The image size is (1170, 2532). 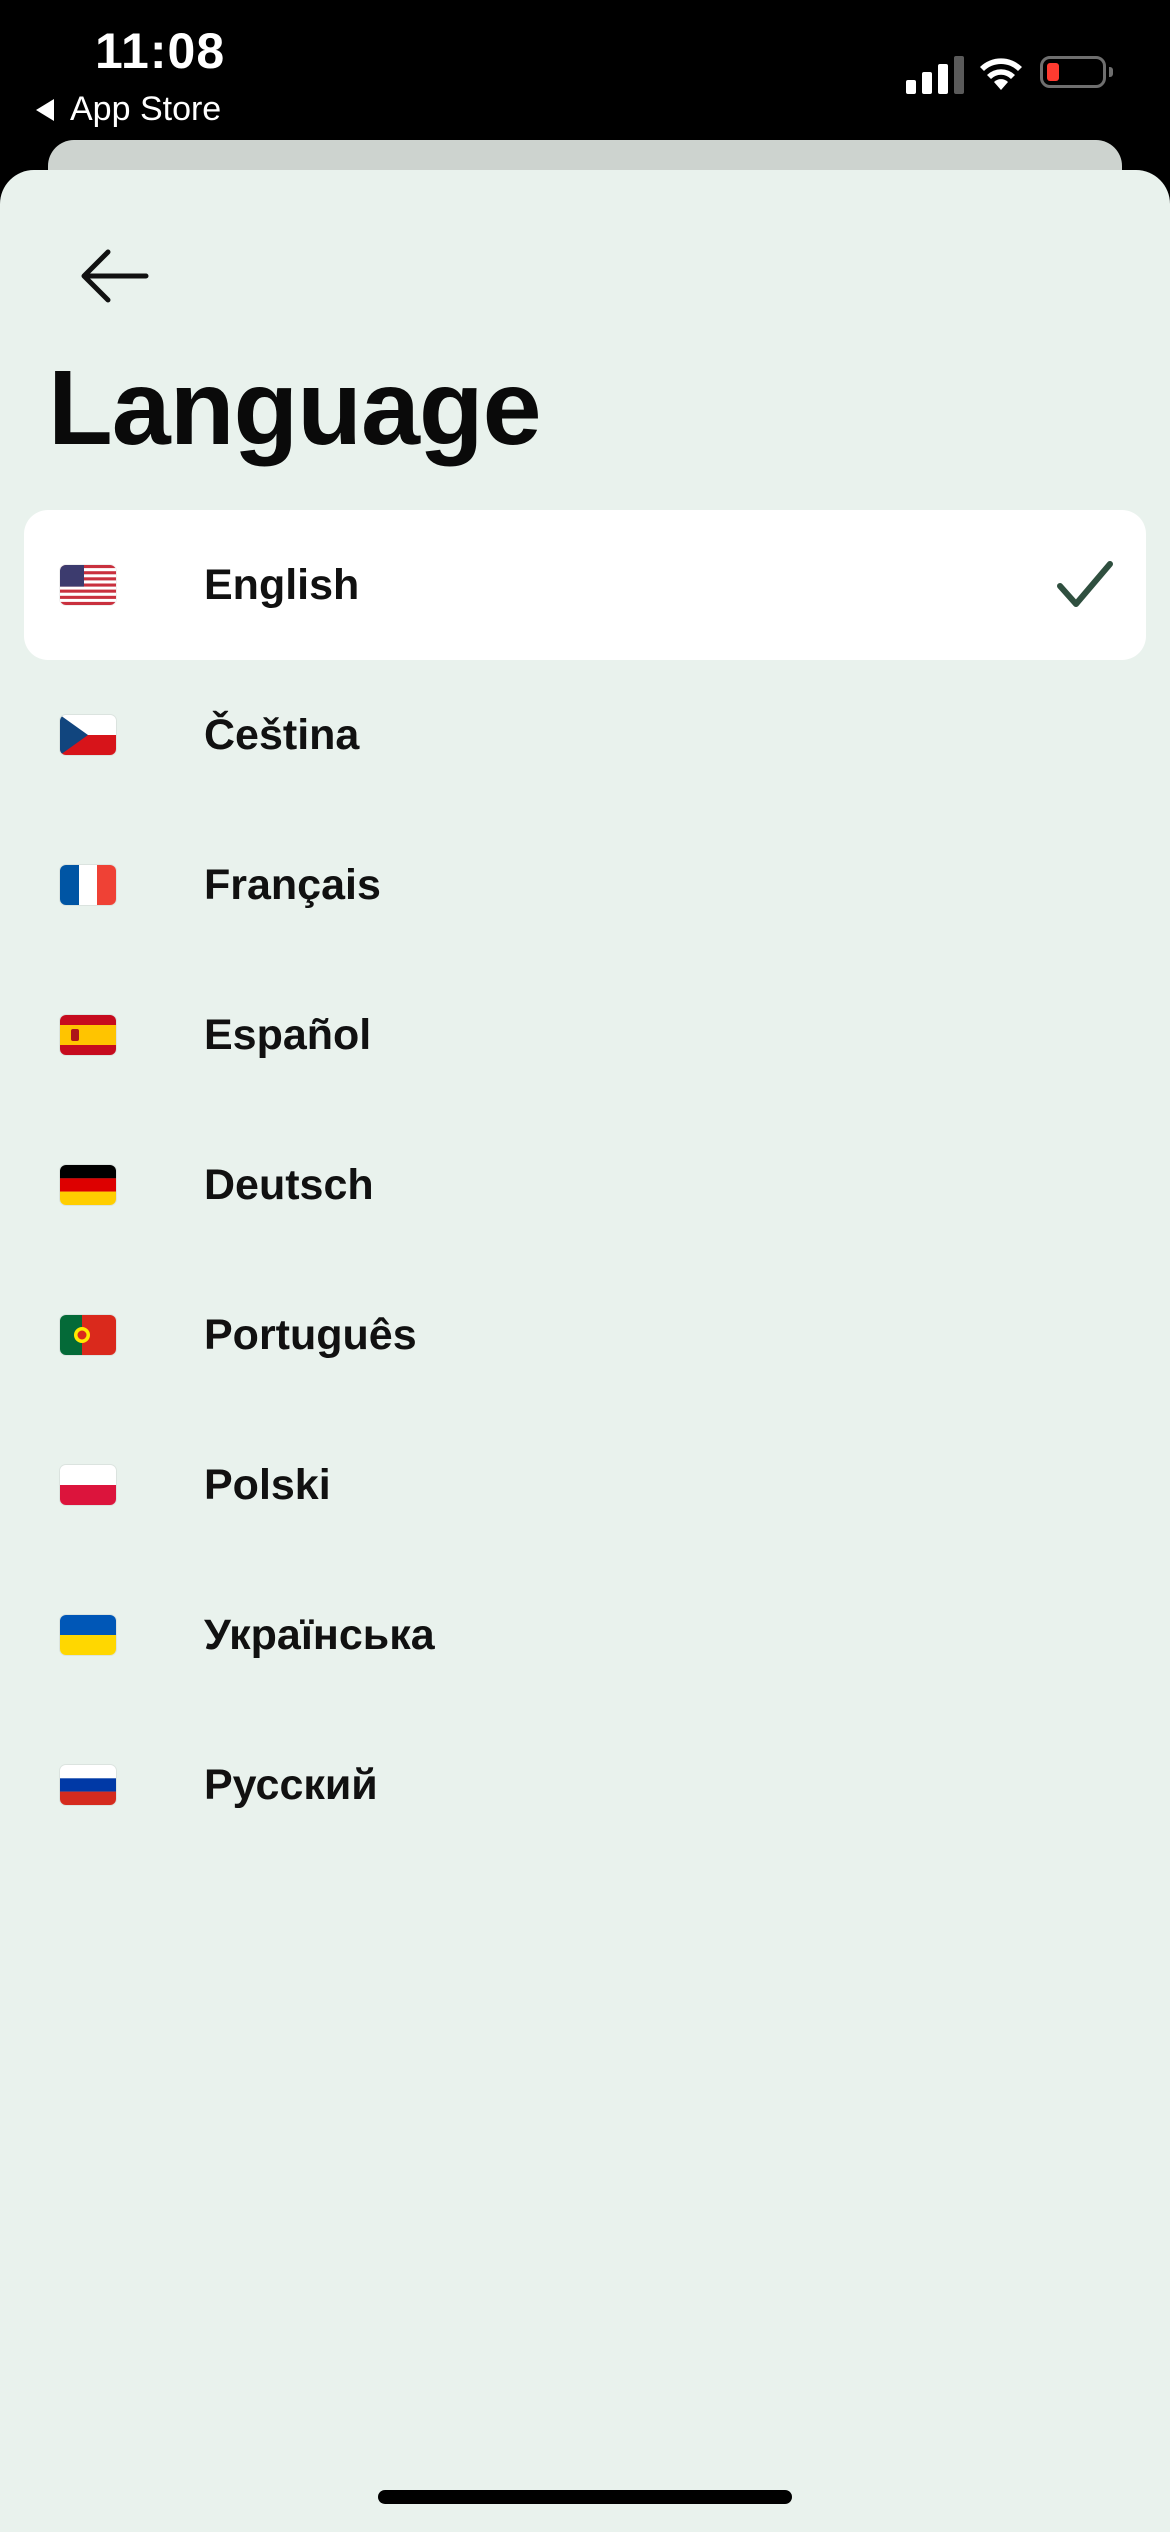 What do you see at coordinates (585, 735) in the screenshot?
I see `language-option-czech: Čeština` at bounding box center [585, 735].